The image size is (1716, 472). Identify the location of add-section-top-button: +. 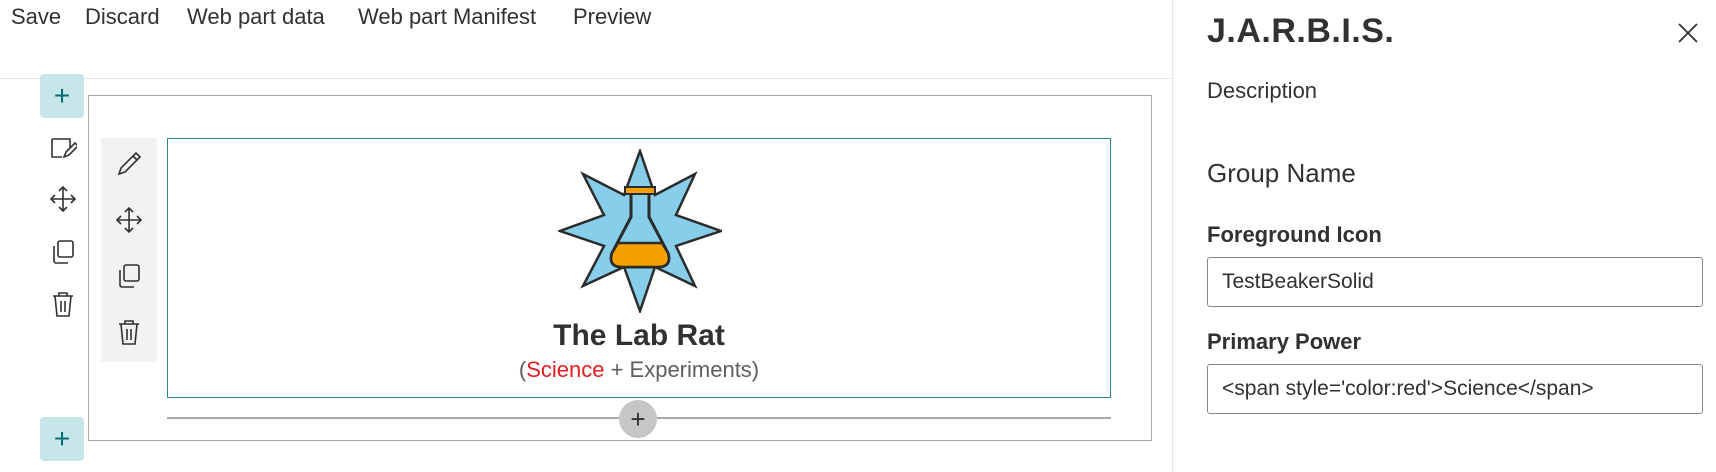
(62, 96).